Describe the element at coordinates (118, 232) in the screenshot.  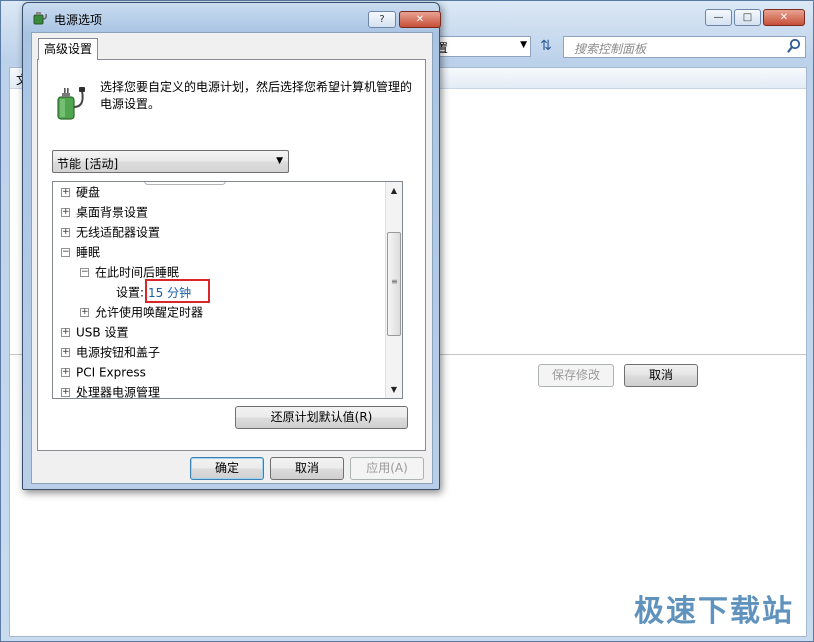
I see `tree-item-label: 无线适配器设置` at that location.